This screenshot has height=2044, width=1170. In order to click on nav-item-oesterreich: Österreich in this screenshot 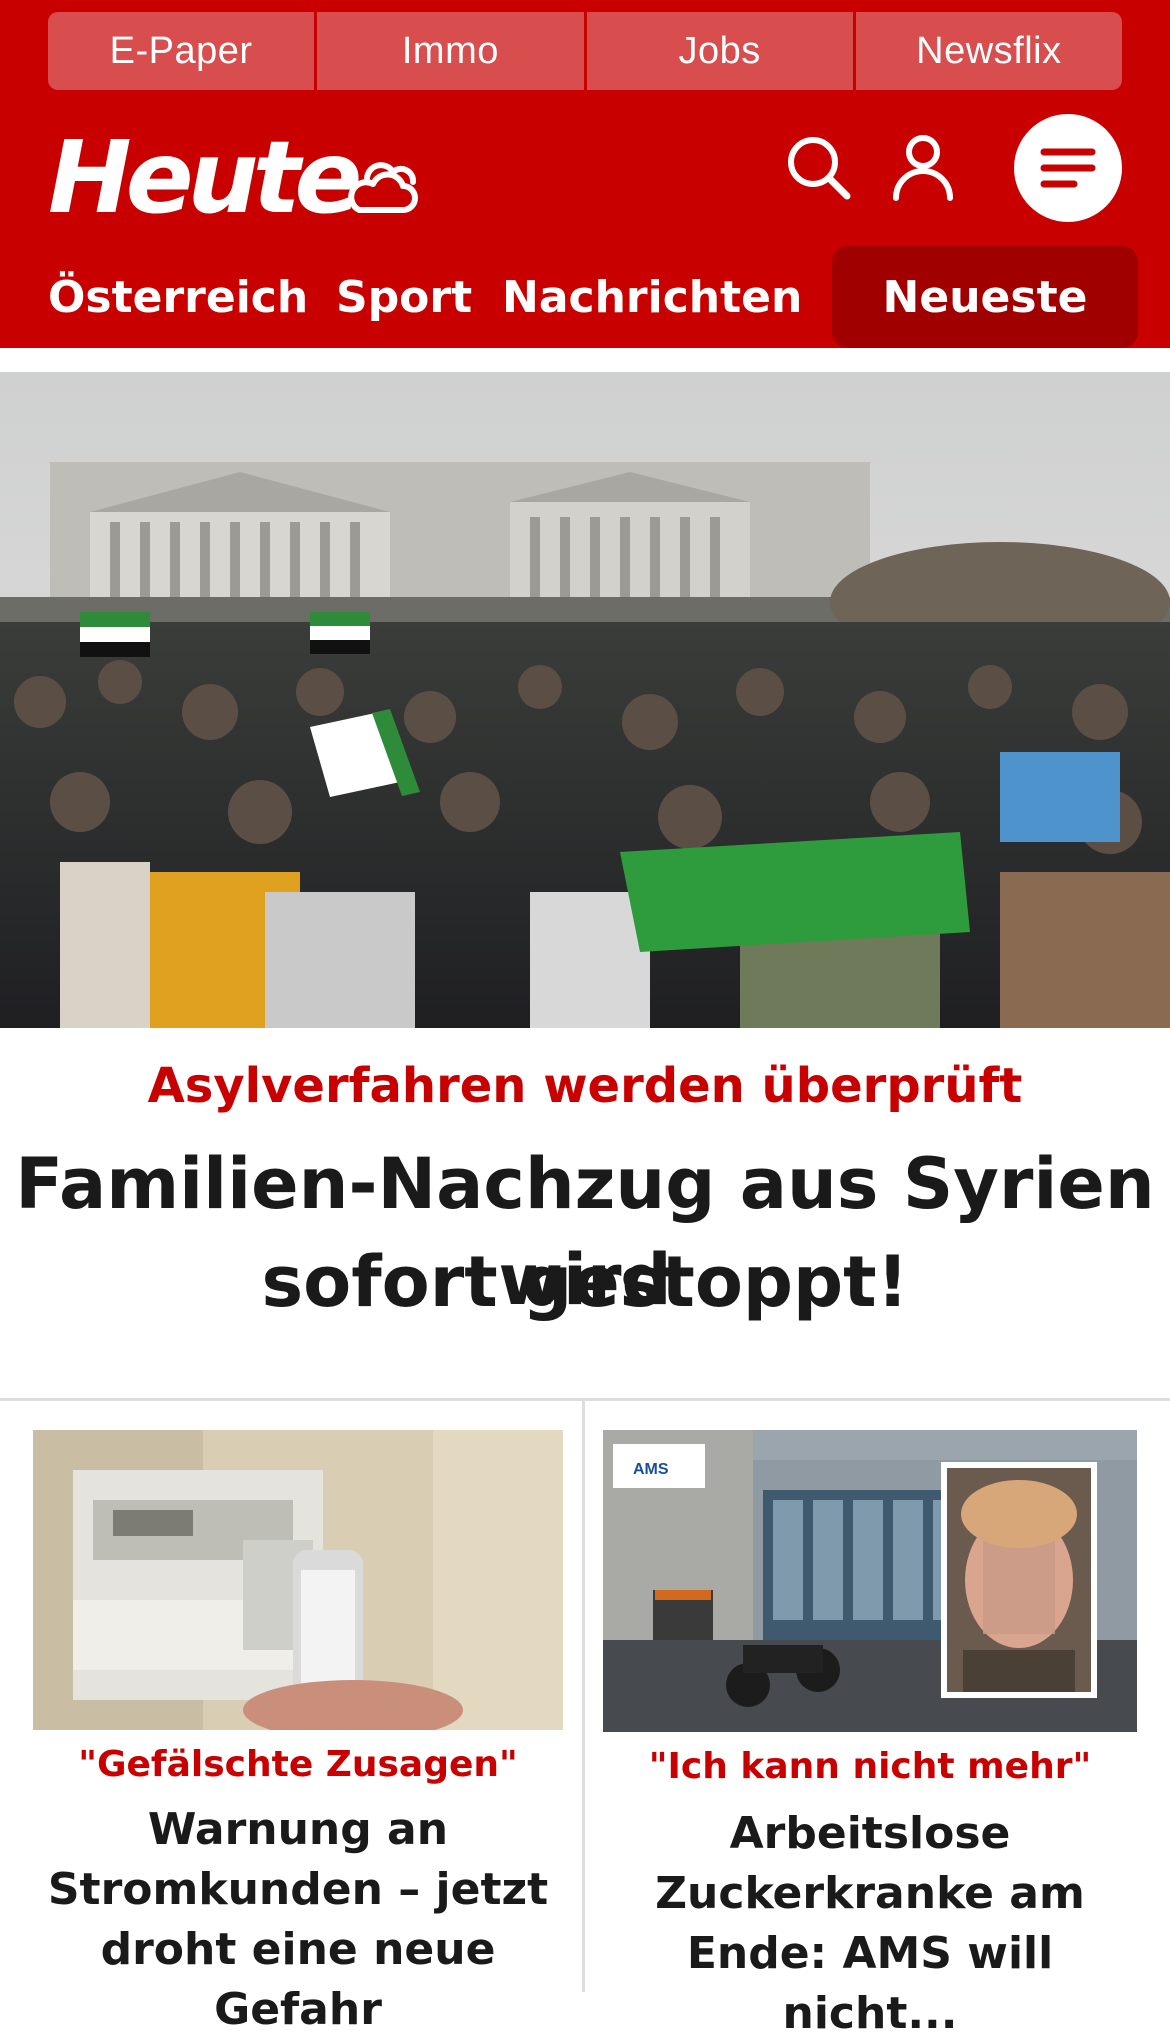, I will do `click(178, 297)`.